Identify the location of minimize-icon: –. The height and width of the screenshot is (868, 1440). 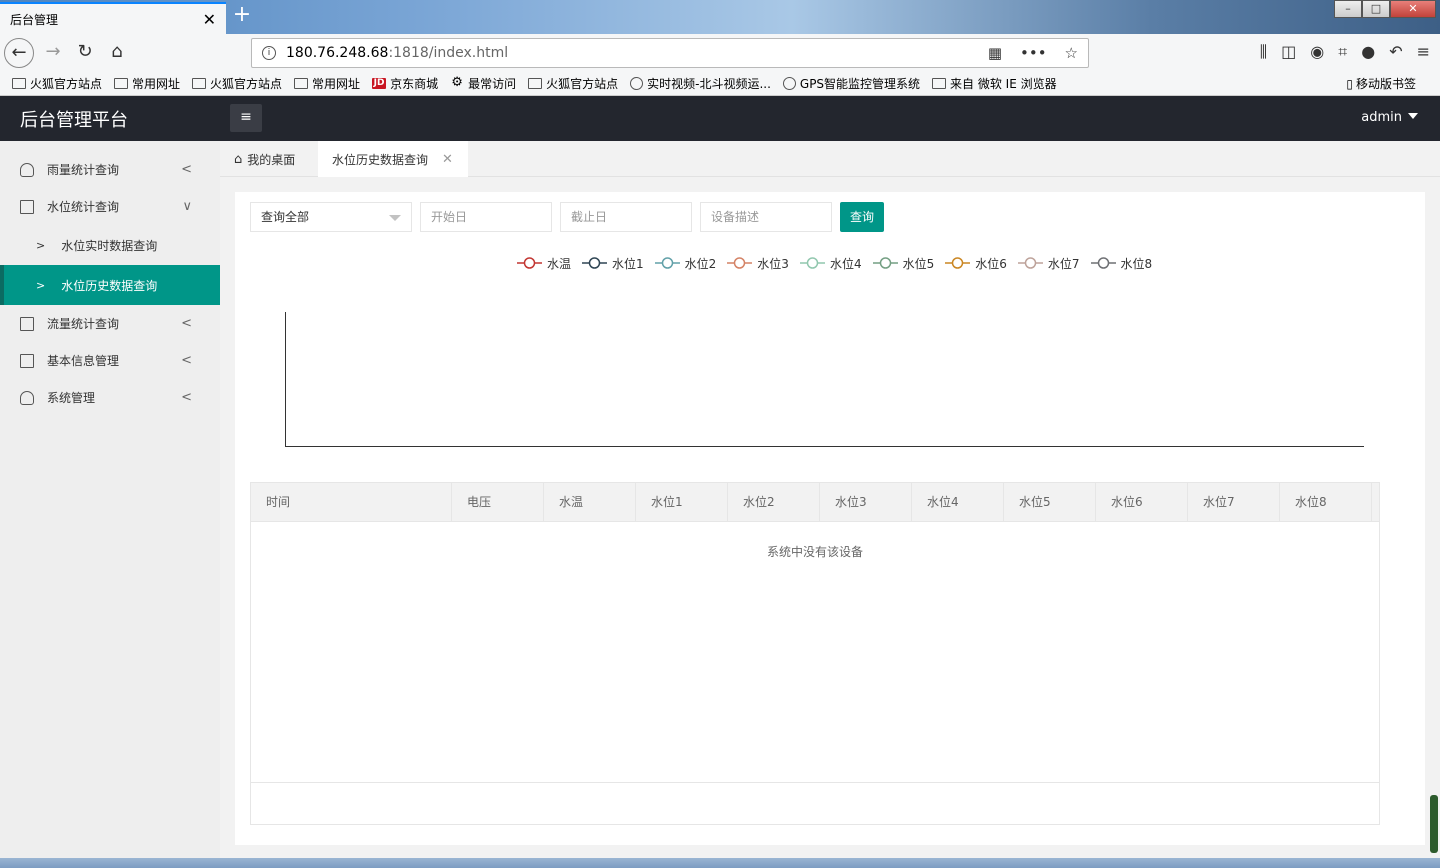
(1348, 9).